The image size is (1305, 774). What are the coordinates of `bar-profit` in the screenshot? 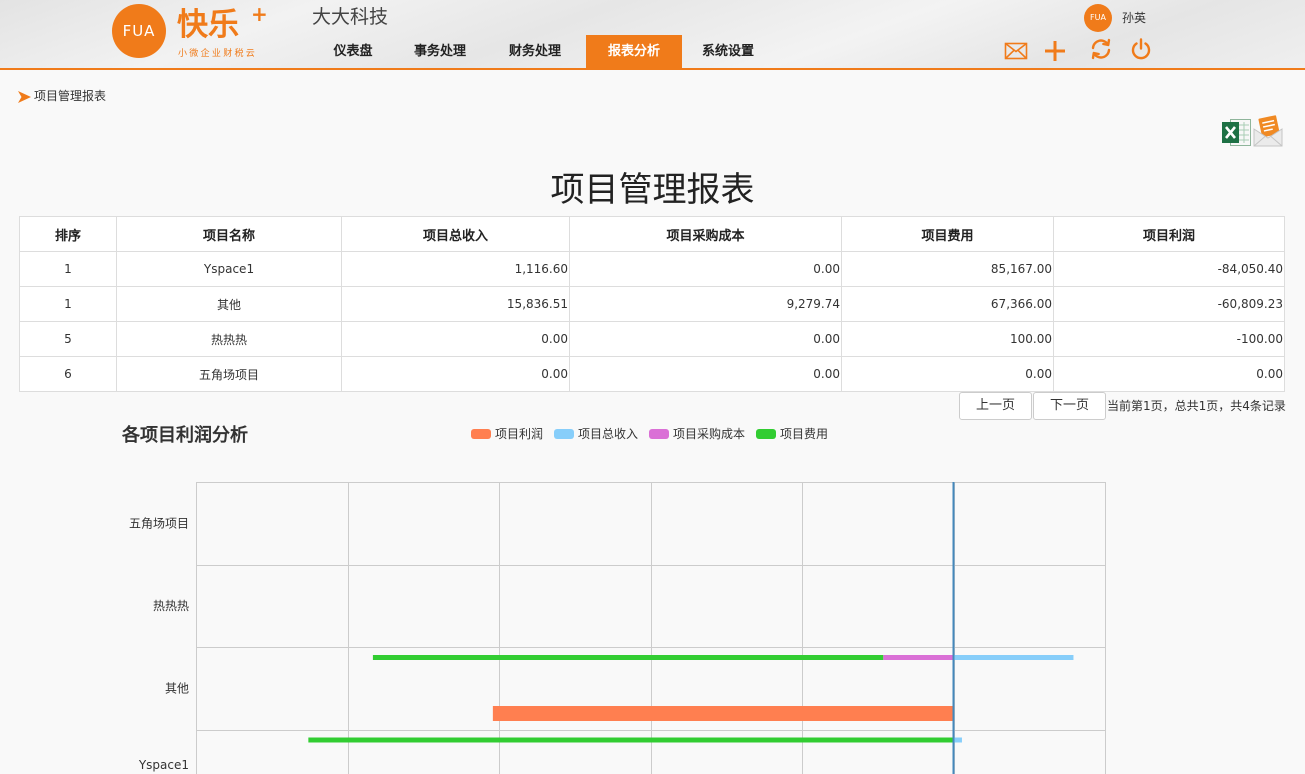 It's located at (723, 713).